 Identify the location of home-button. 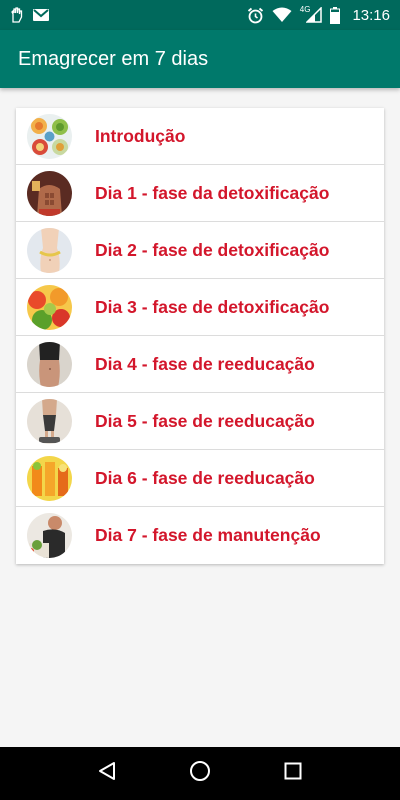
(200, 774).